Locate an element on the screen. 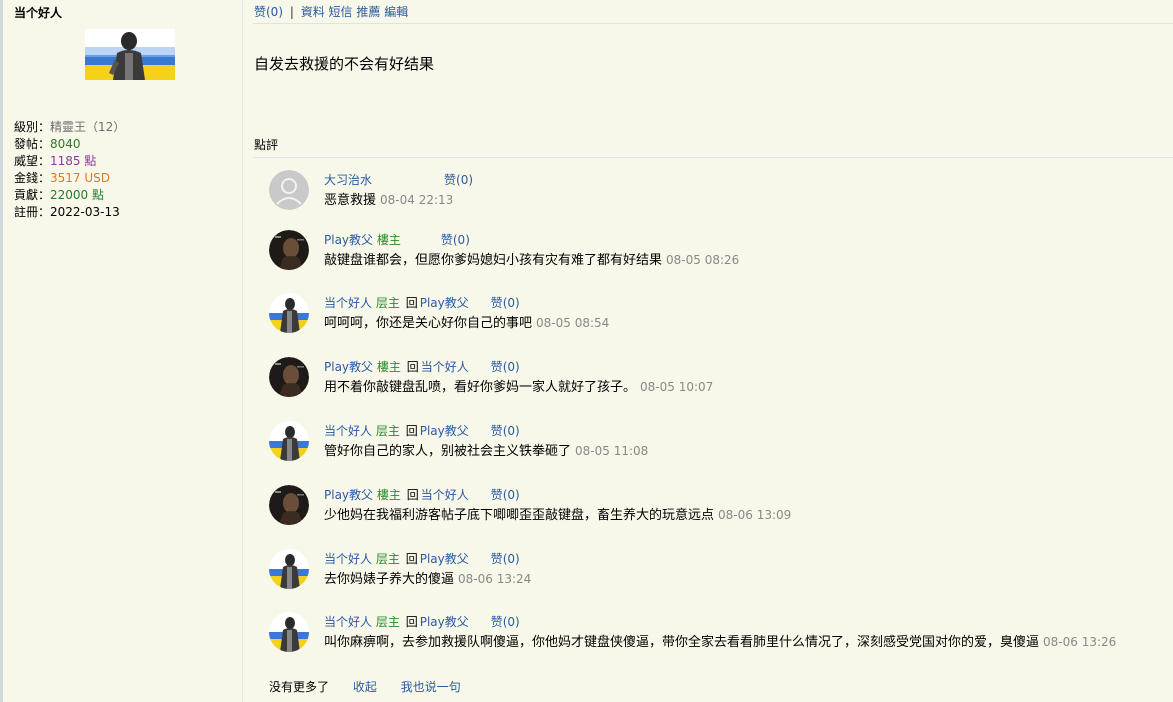 The width and height of the screenshot is (1173, 702). profile-link: 資料 is located at coordinates (313, 12).